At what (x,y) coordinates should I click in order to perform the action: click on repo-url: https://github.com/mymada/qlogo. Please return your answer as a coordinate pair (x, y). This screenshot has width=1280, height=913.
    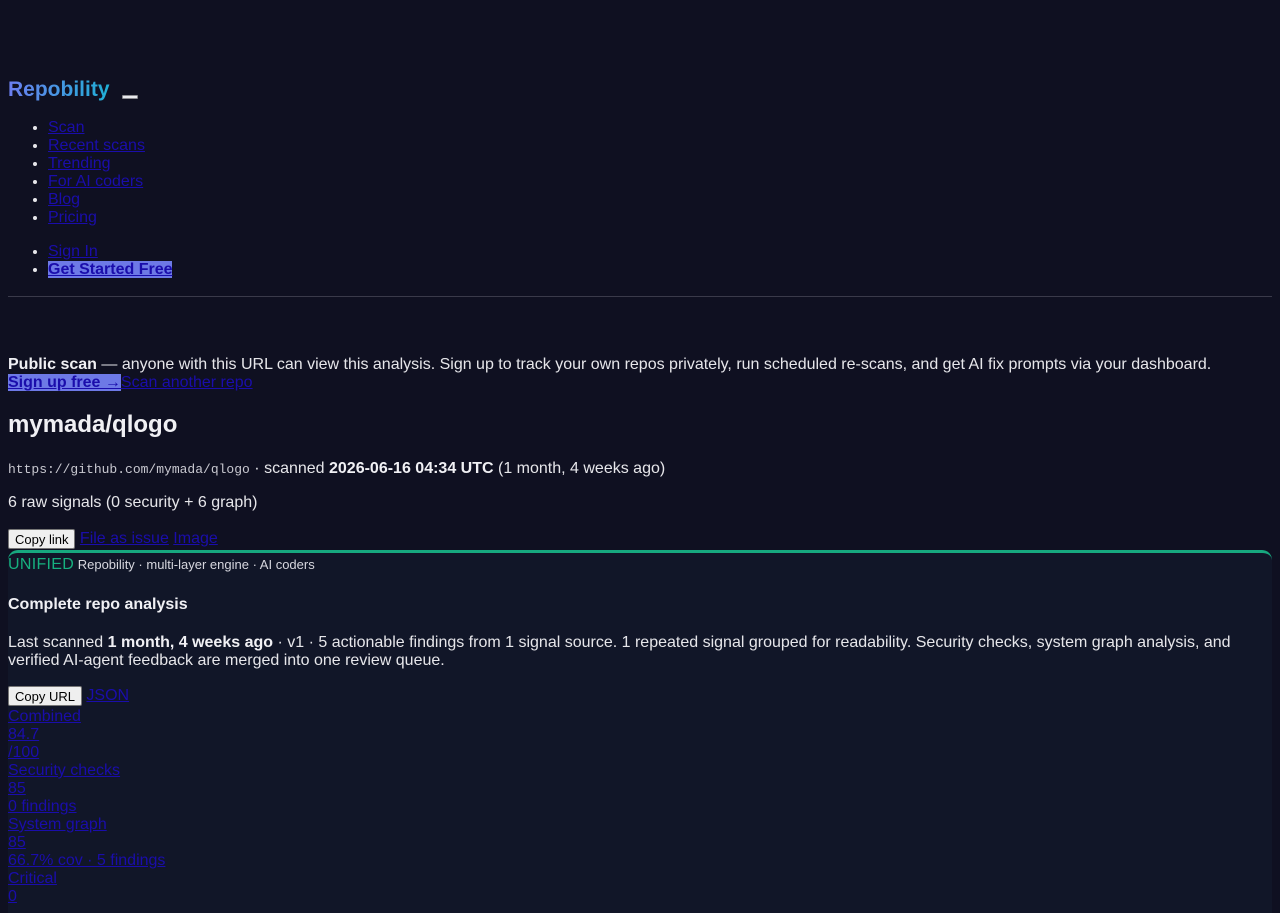
    Looking at the image, I should click on (129, 469).